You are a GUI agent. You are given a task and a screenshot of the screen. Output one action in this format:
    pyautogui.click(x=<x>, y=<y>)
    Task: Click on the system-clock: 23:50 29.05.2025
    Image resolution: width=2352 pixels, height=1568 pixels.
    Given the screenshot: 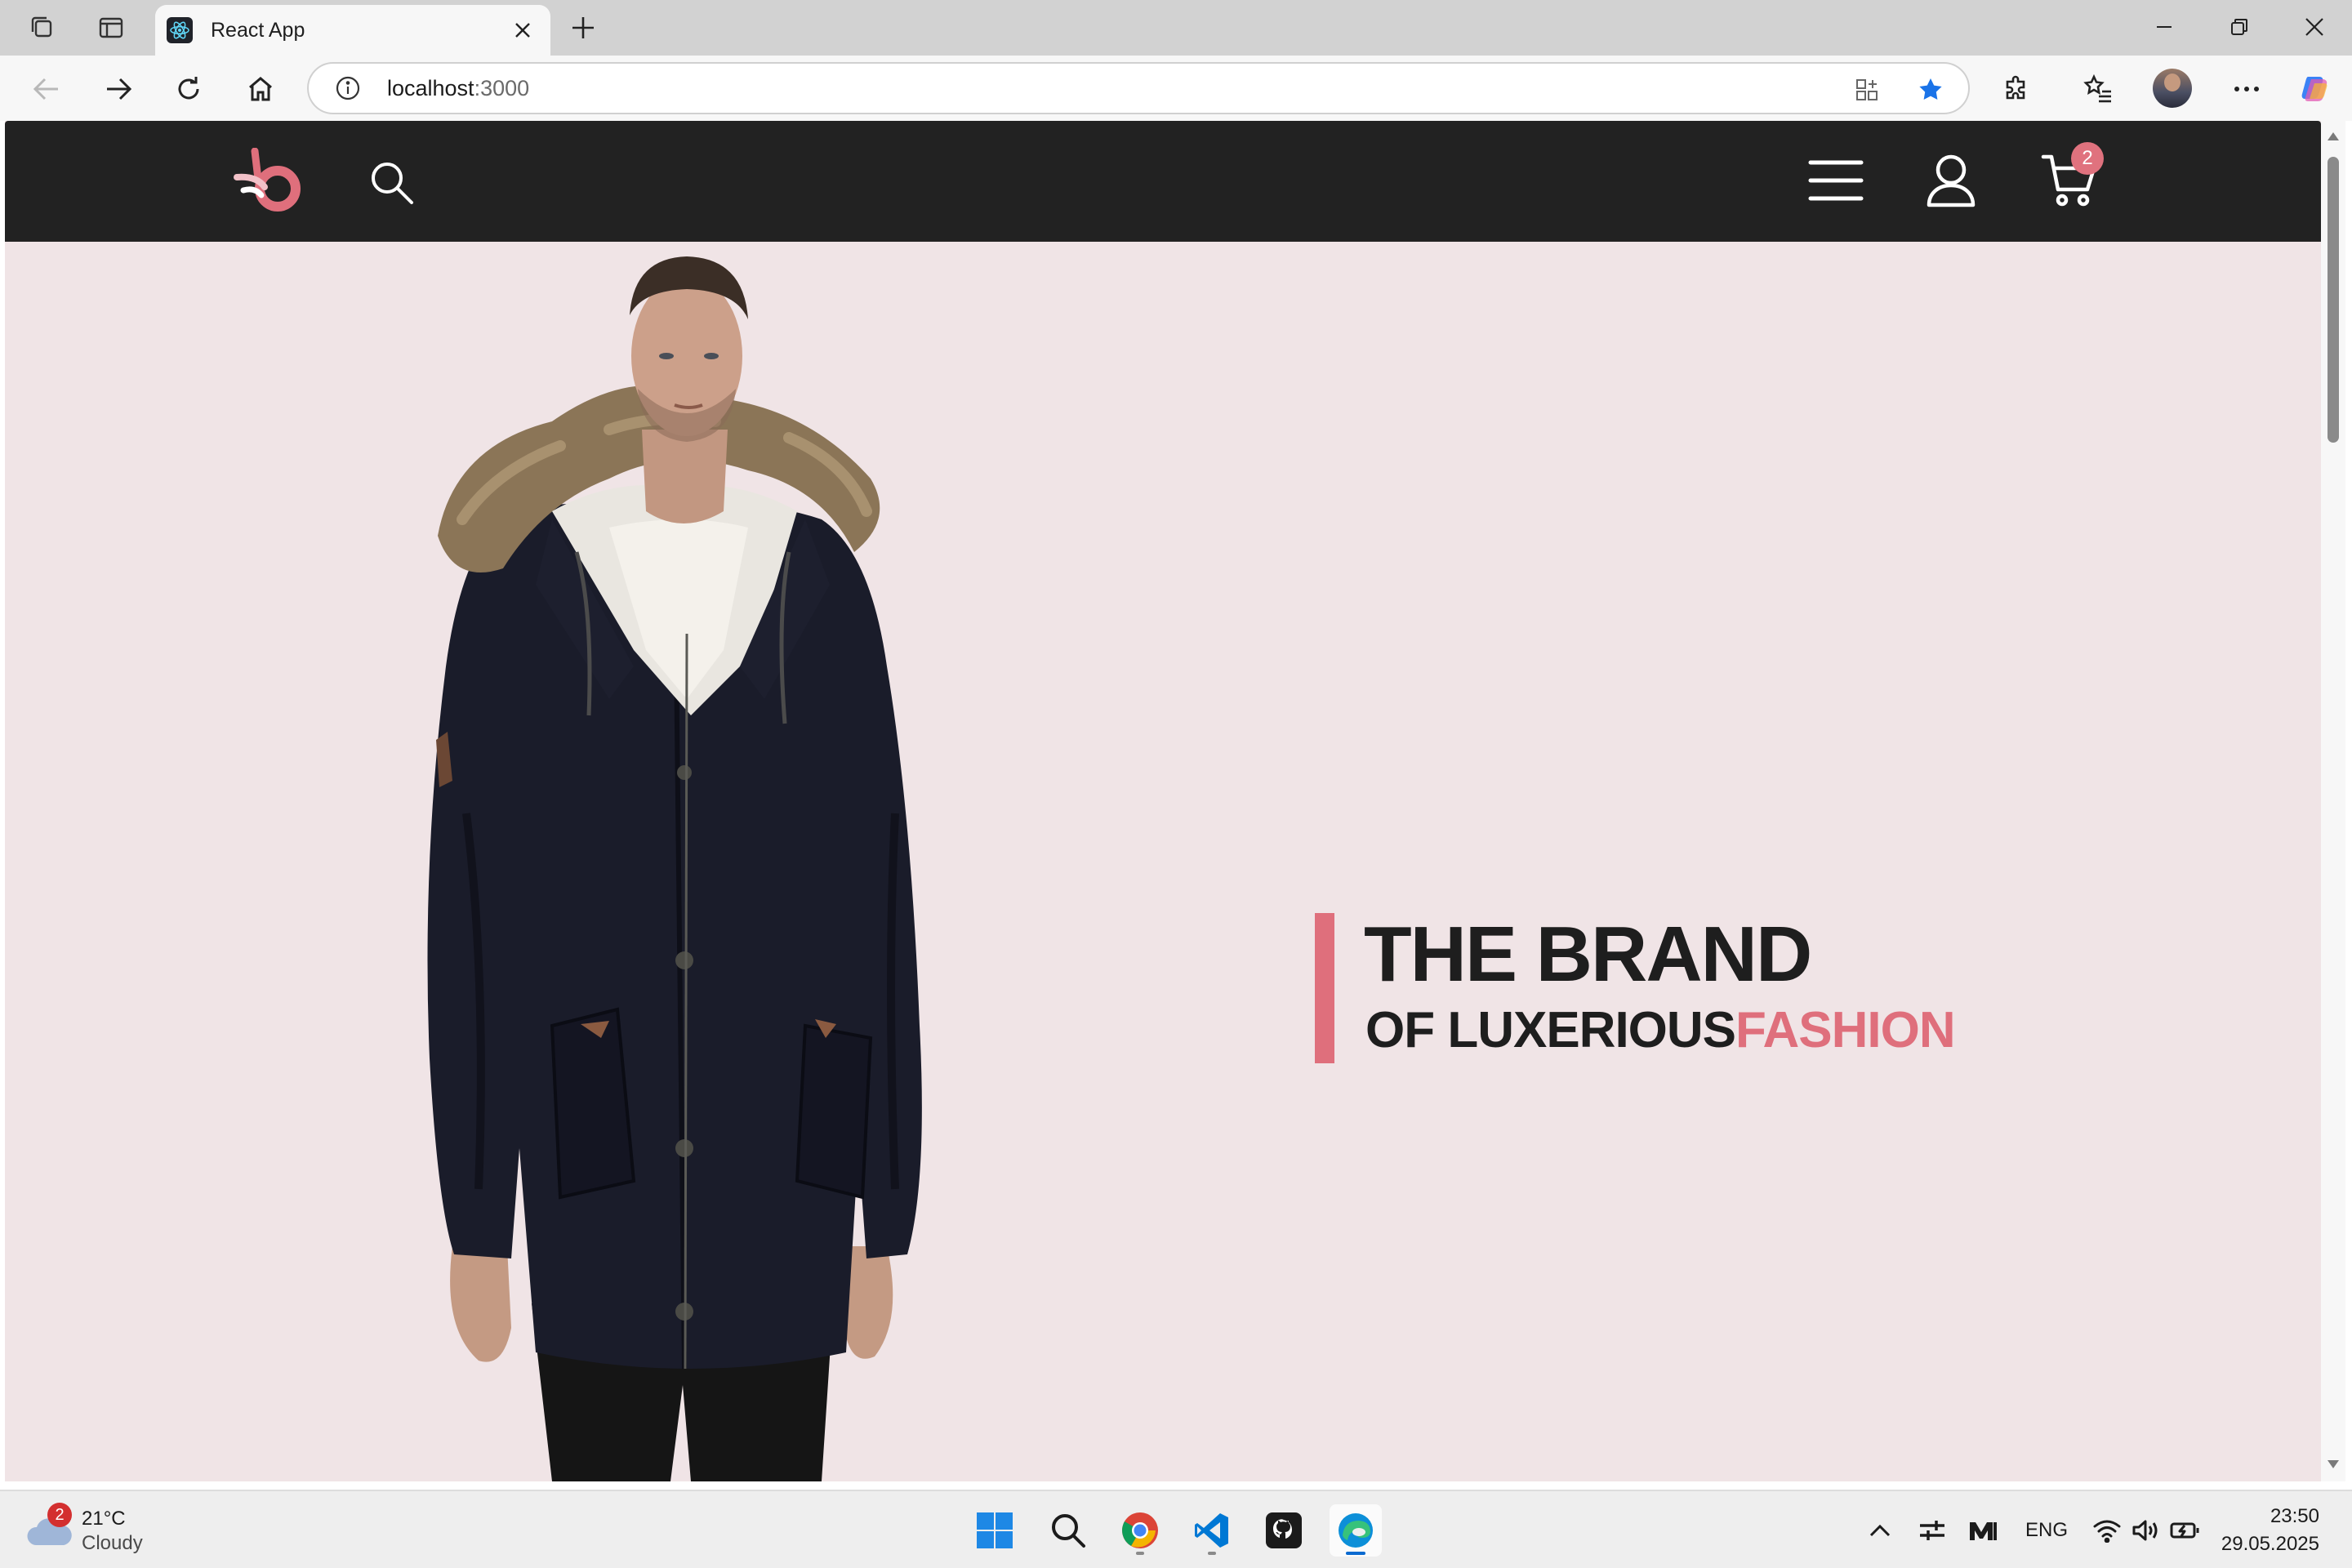 What is the action you would take?
    pyautogui.click(x=2270, y=1530)
    